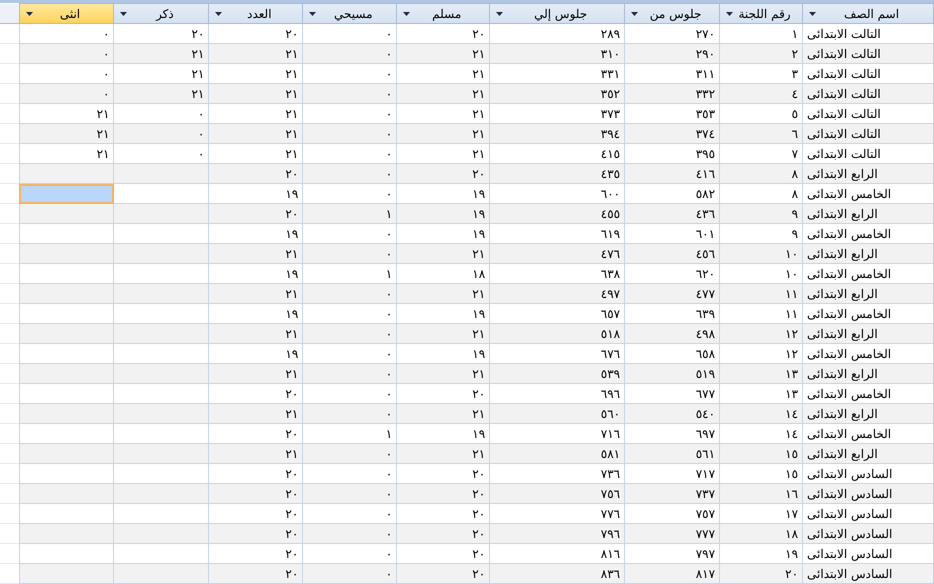 The width and height of the screenshot is (934, 584). I want to click on table-cell: ٦٩٦, so click(610, 393).